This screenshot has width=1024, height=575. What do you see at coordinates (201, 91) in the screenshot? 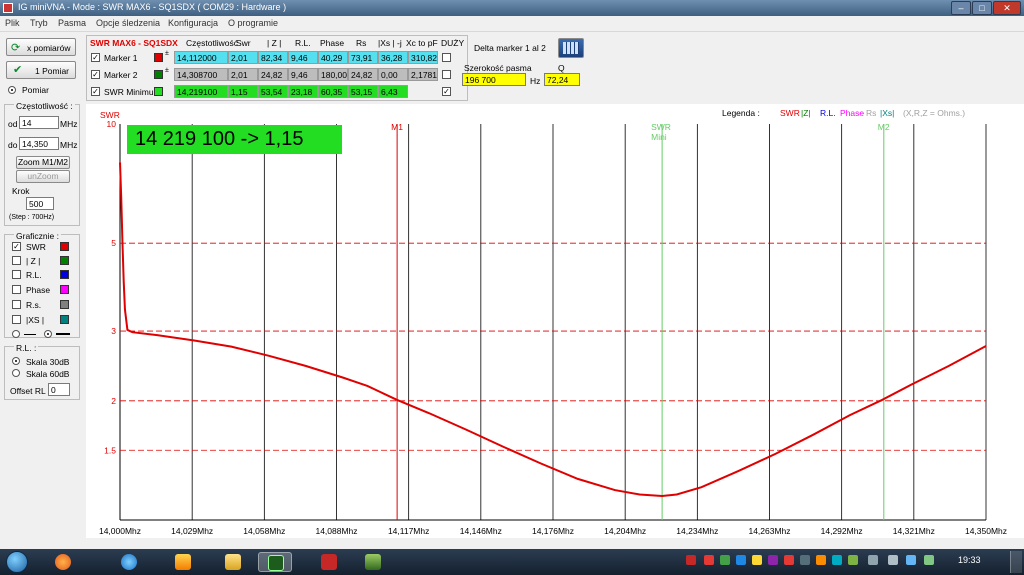
I see `swr-min-frequency: 14,219100` at bounding box center [201, 91].